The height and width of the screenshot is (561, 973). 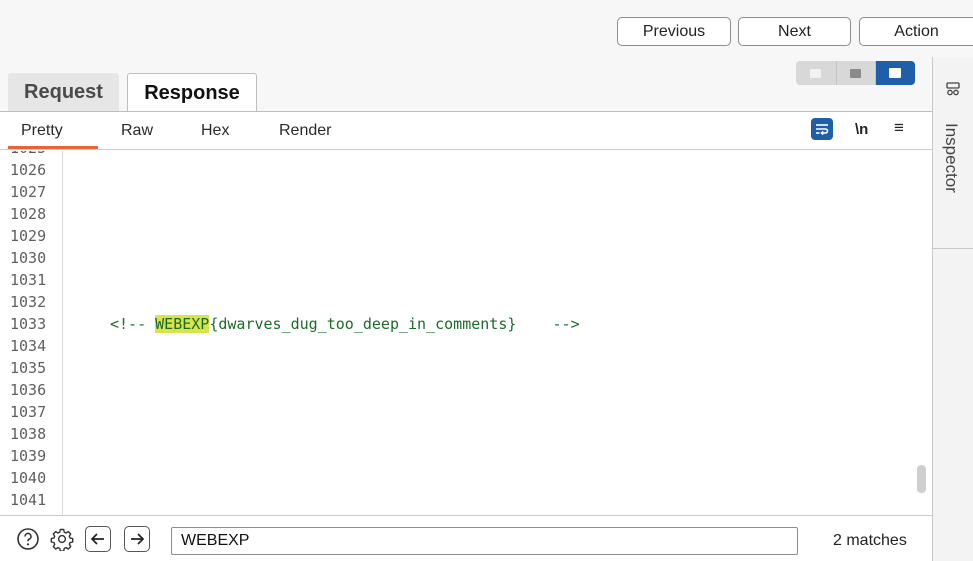 I want to click on tab-render: Render, so click(x=305, y=131).